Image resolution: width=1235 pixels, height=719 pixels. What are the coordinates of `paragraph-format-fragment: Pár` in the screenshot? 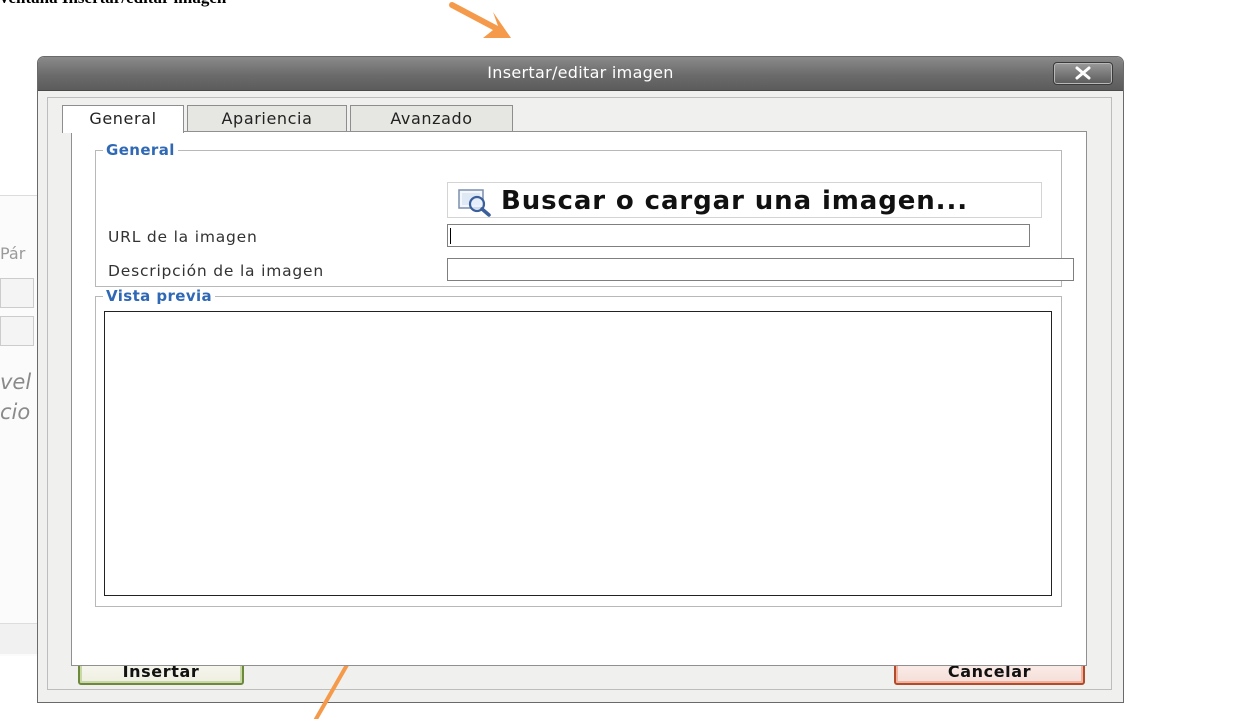 It's located at (13, 253).